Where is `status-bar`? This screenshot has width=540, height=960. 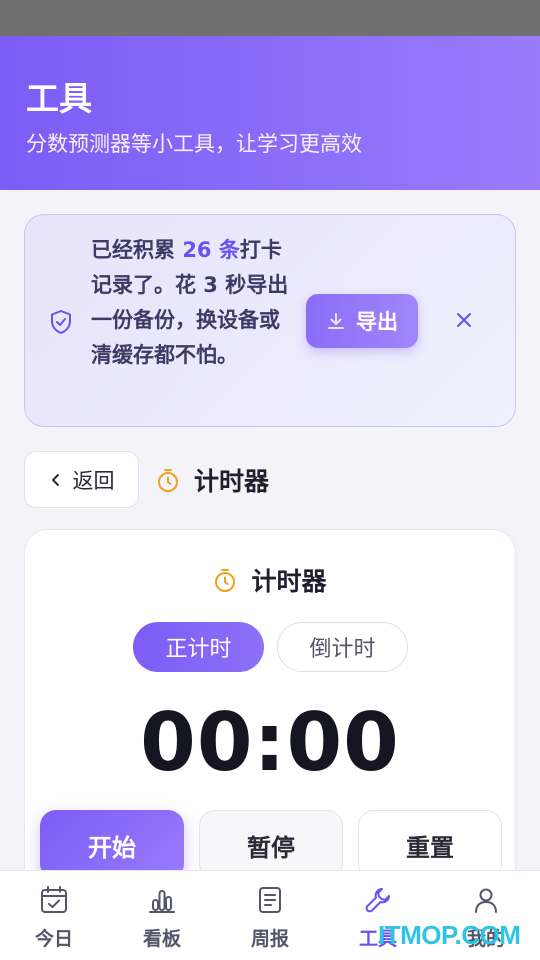
status-bar is located at coordinates (270, 18).